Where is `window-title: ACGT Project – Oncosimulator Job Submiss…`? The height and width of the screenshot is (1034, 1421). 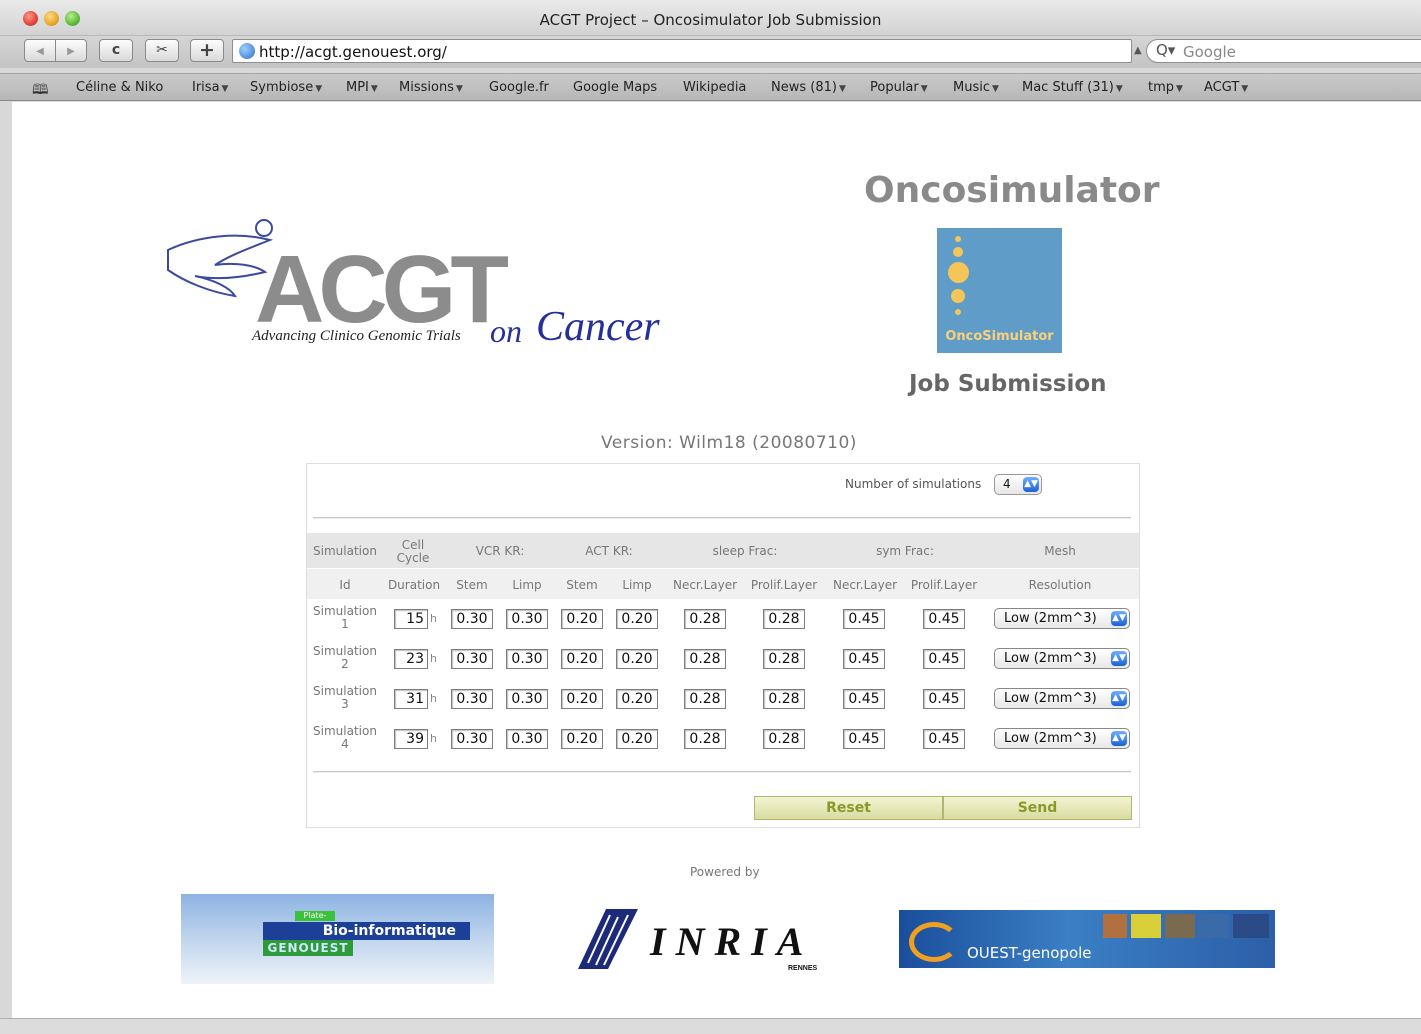
window-title: ACGT Project – Oncosimulator Job Submiss… is located at coordinates (710, 20).